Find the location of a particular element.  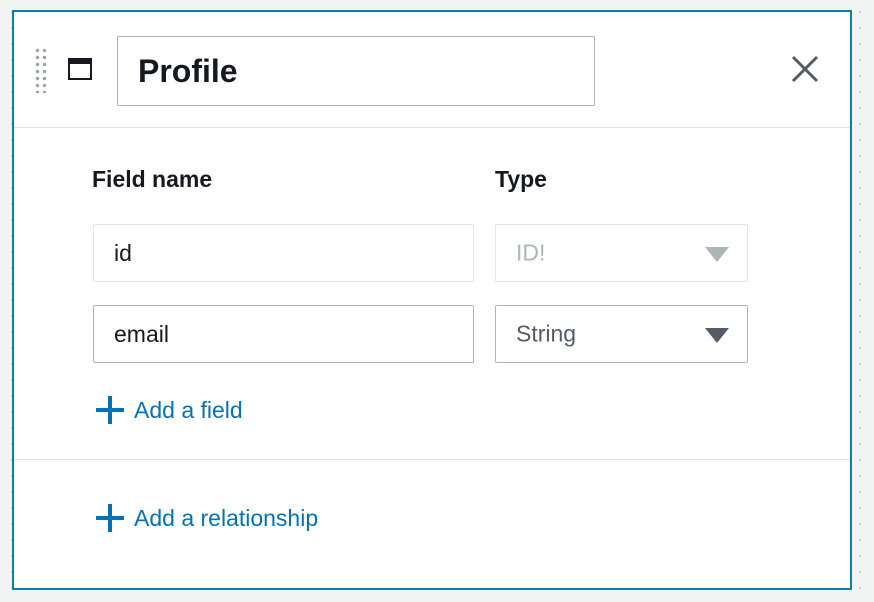

close-icon is located at coordinates (805, 69).